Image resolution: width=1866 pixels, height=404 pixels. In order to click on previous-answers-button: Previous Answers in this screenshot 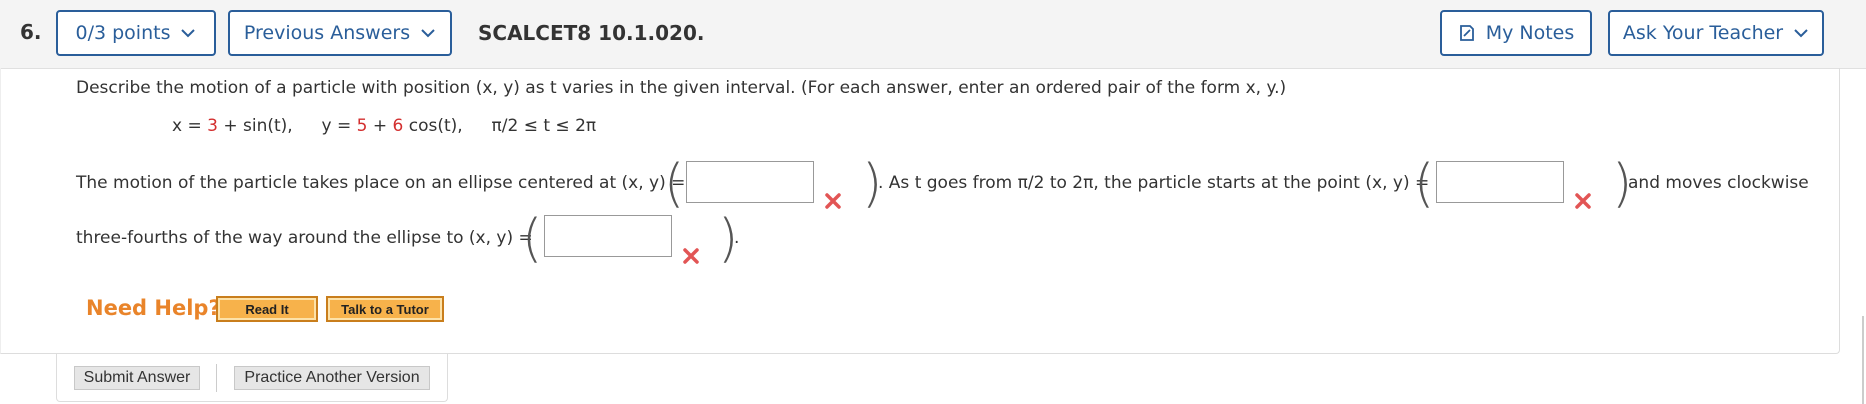, I will do `click(340, 33)`.